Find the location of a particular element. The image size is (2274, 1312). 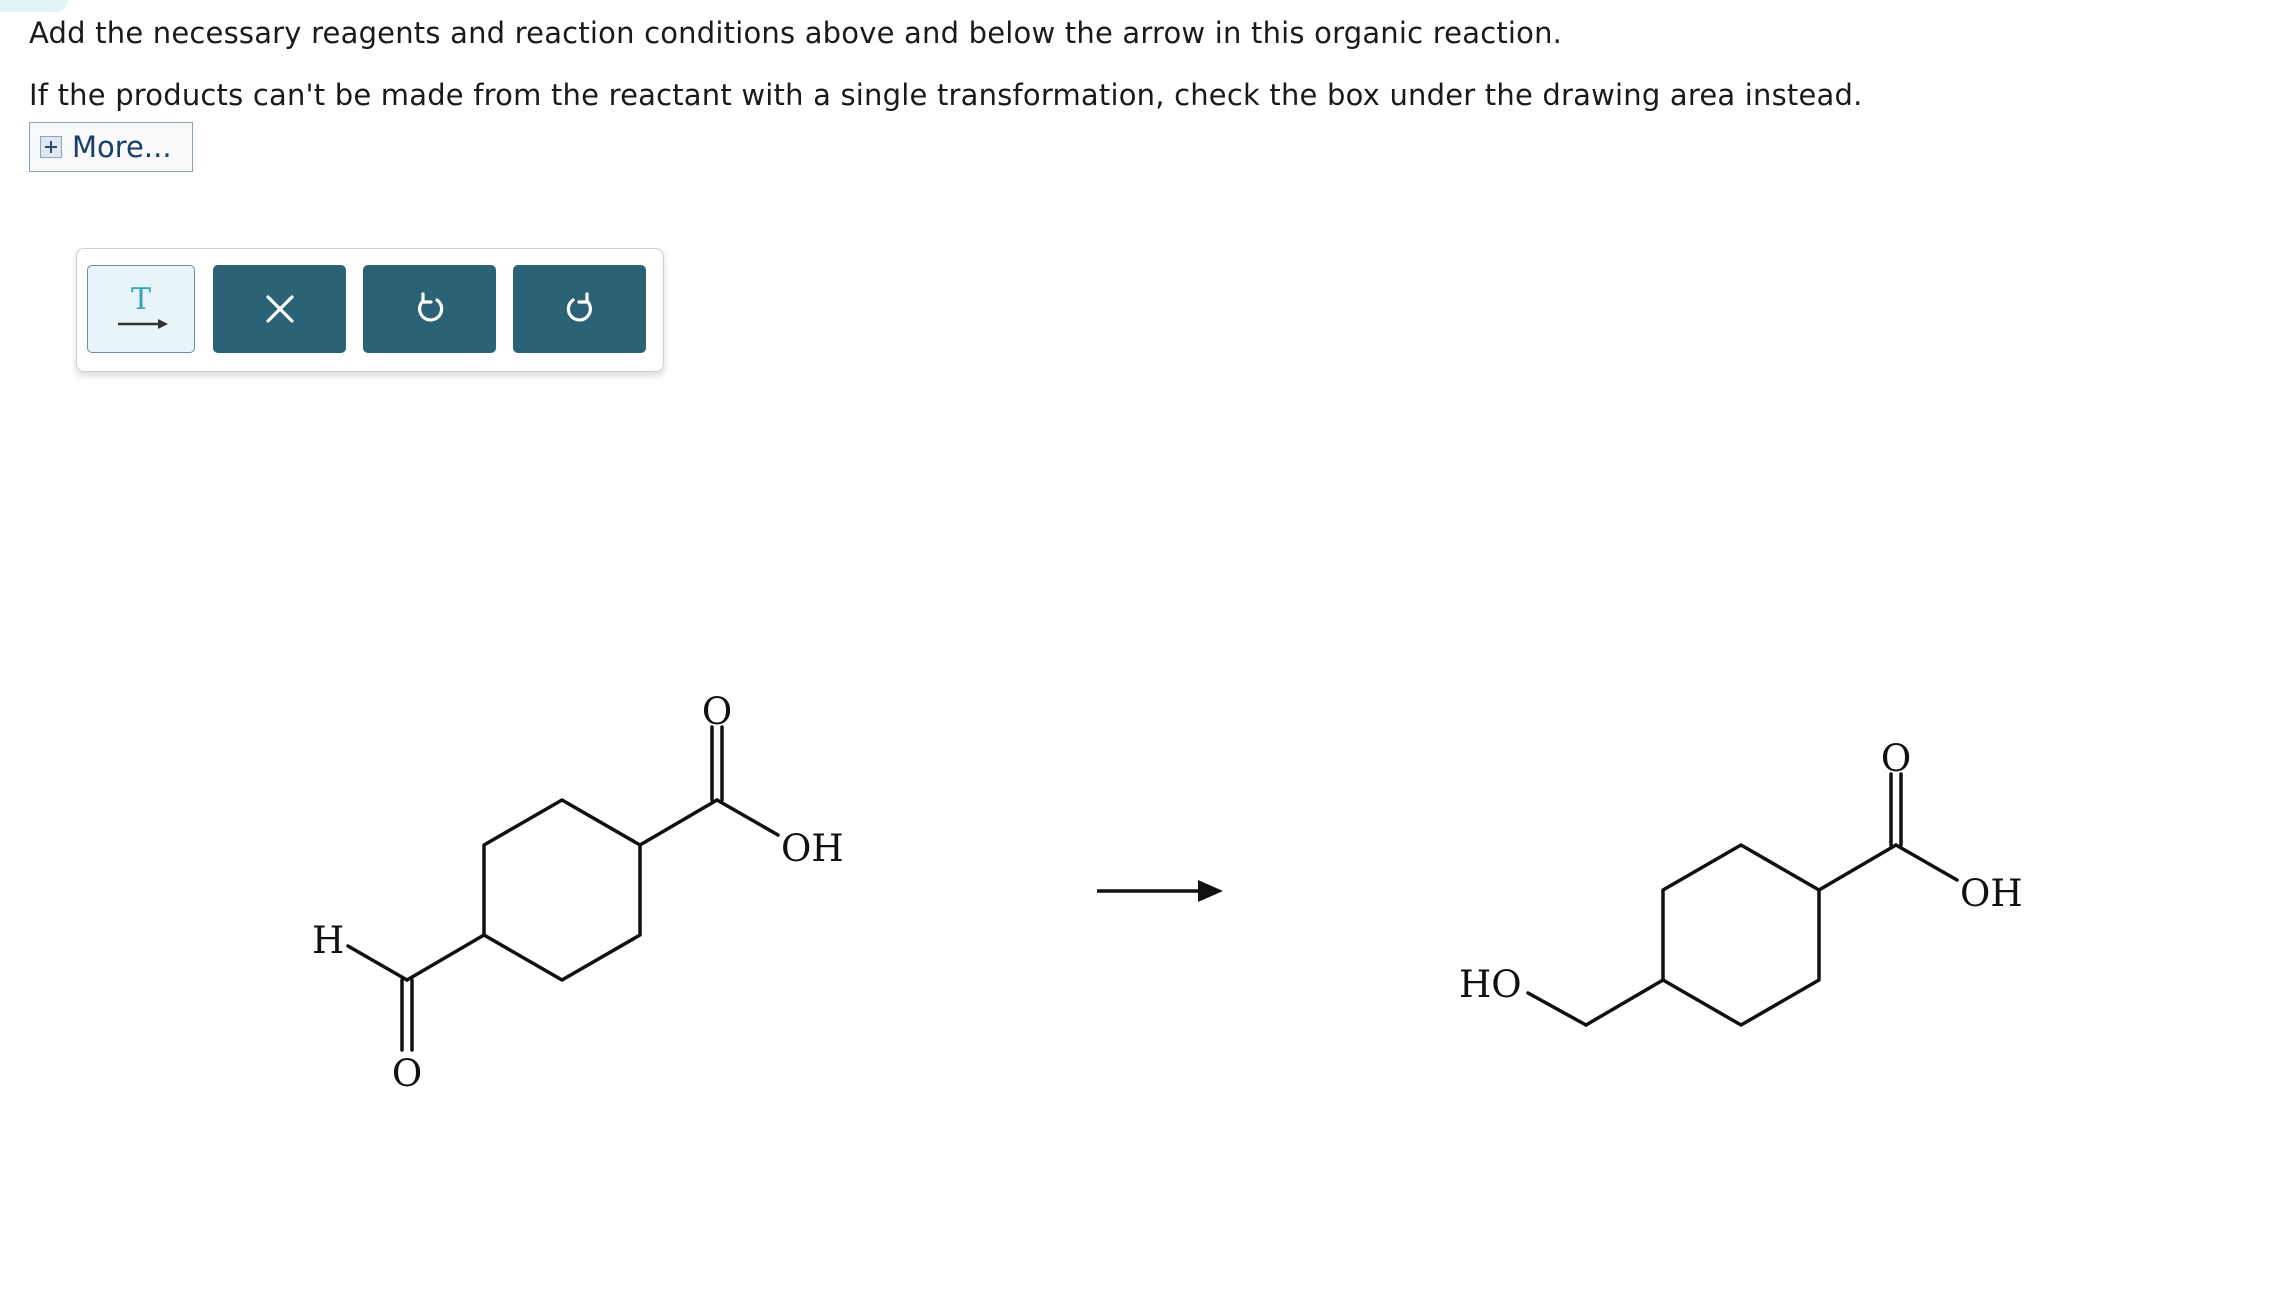

reactant-bond-ring-to-carboxyl is located at coordinates (678, 822).